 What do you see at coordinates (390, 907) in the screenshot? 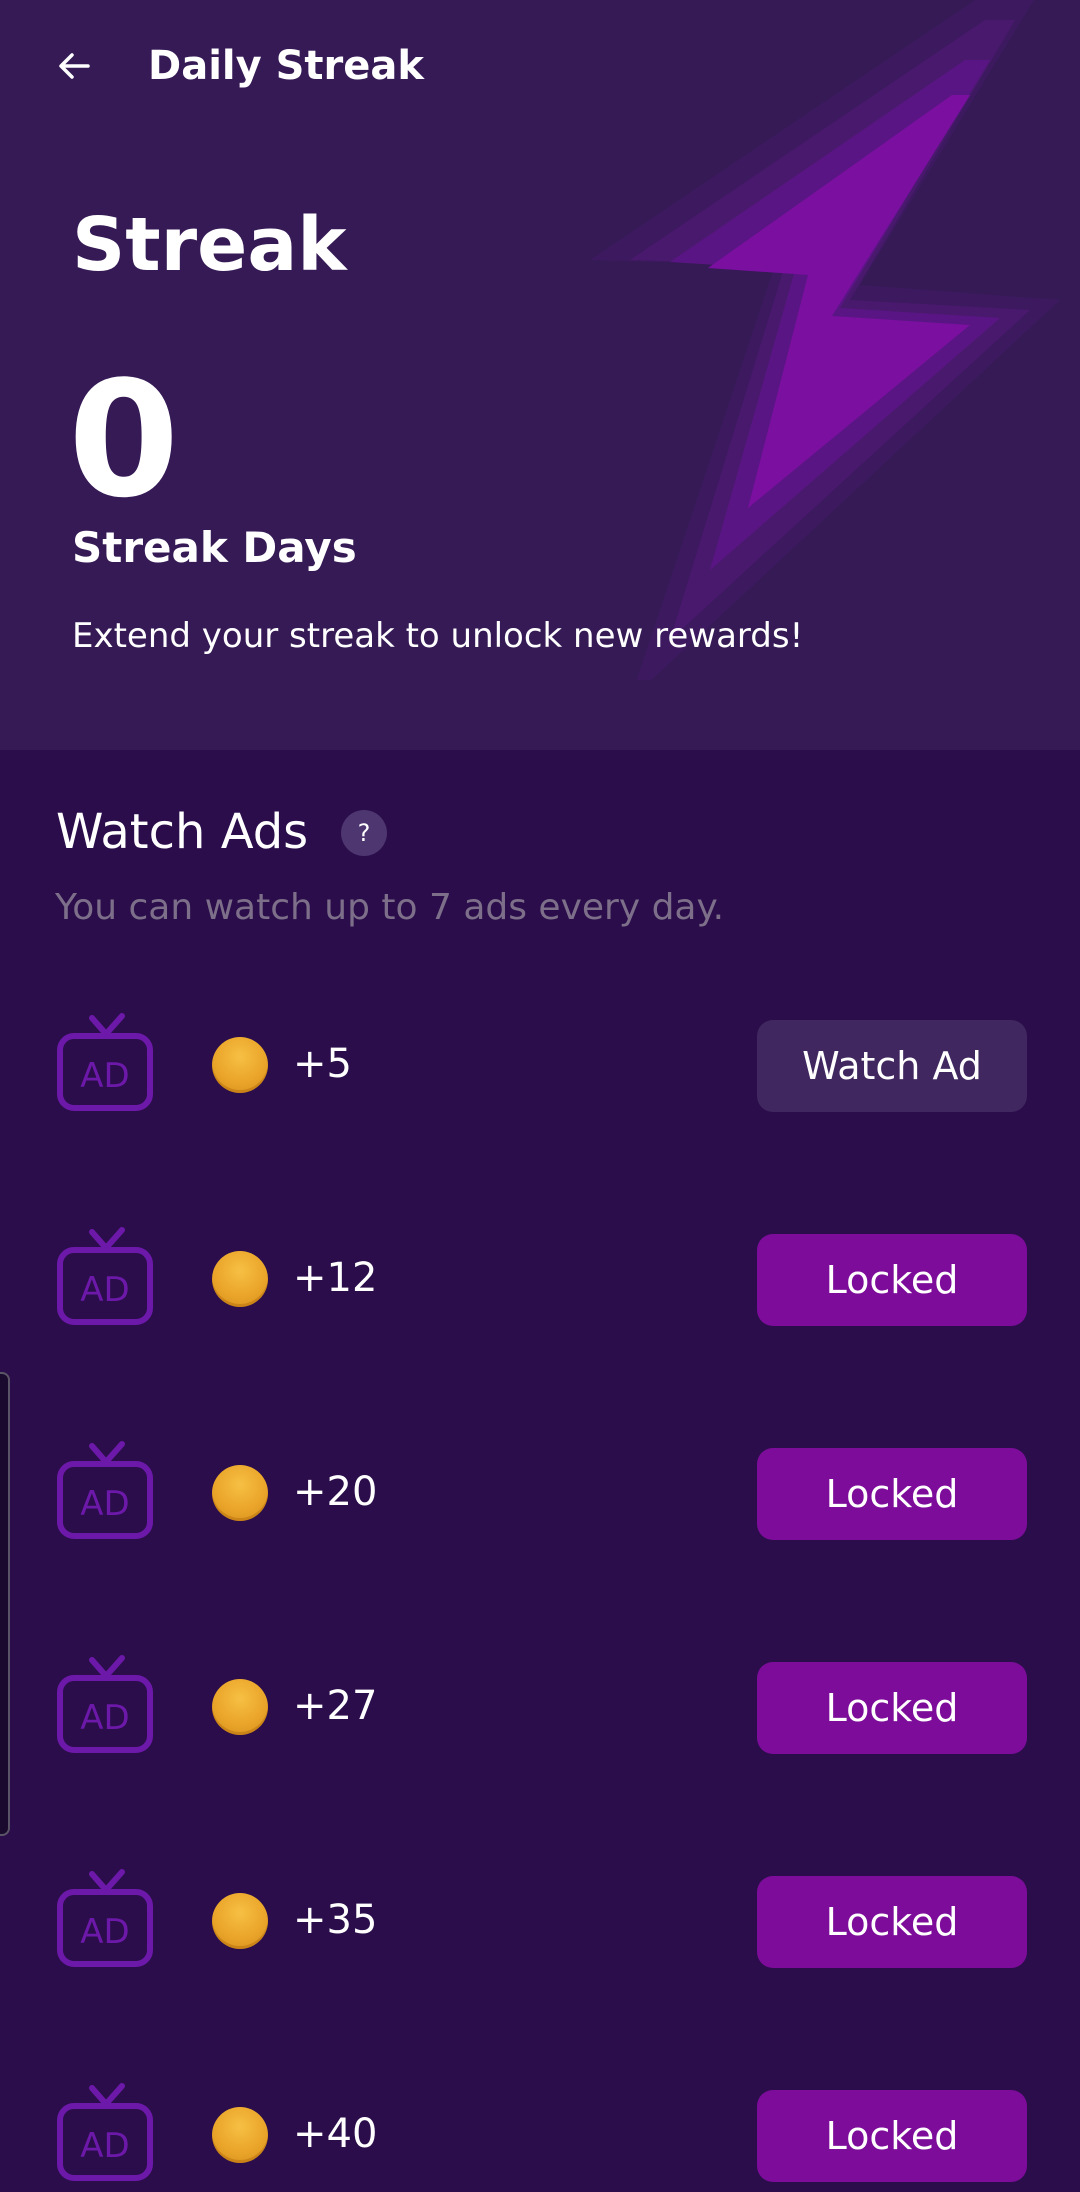
I see `watch-ads-subtitle: You can watch up to 7 ads every day.` at bounding box center [390, 907].